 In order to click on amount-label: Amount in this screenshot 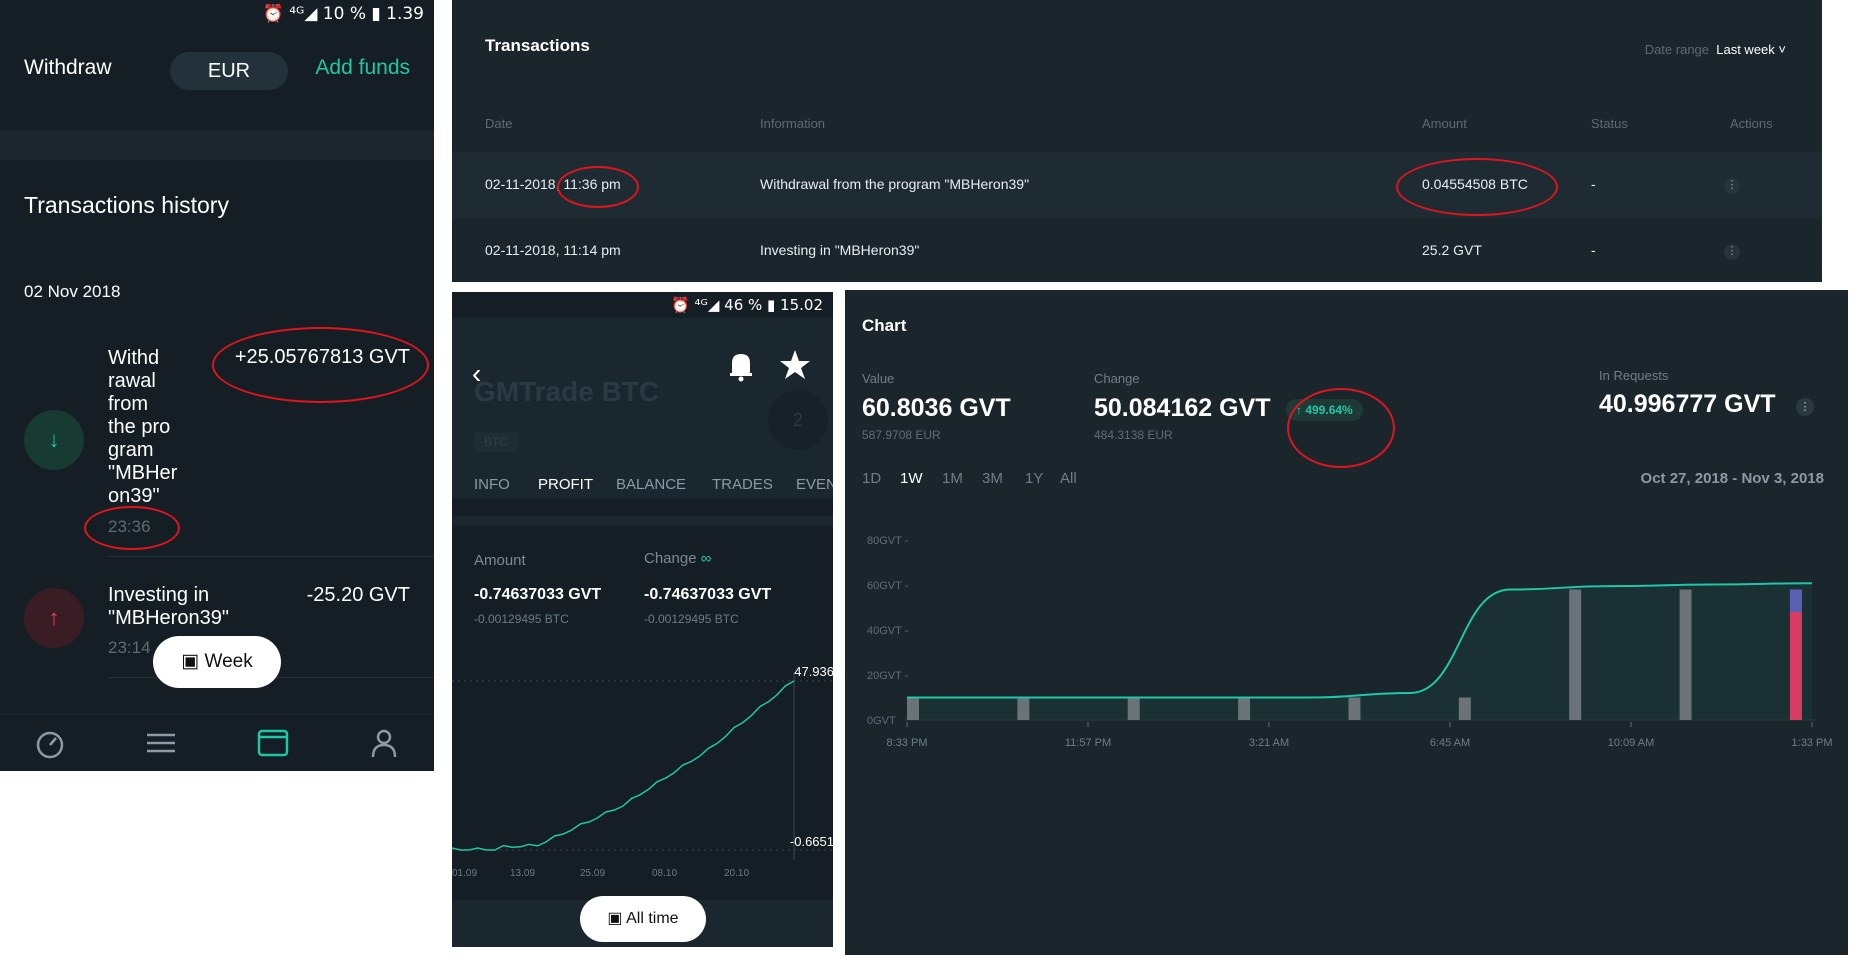, I will do `click(500, 560)`.